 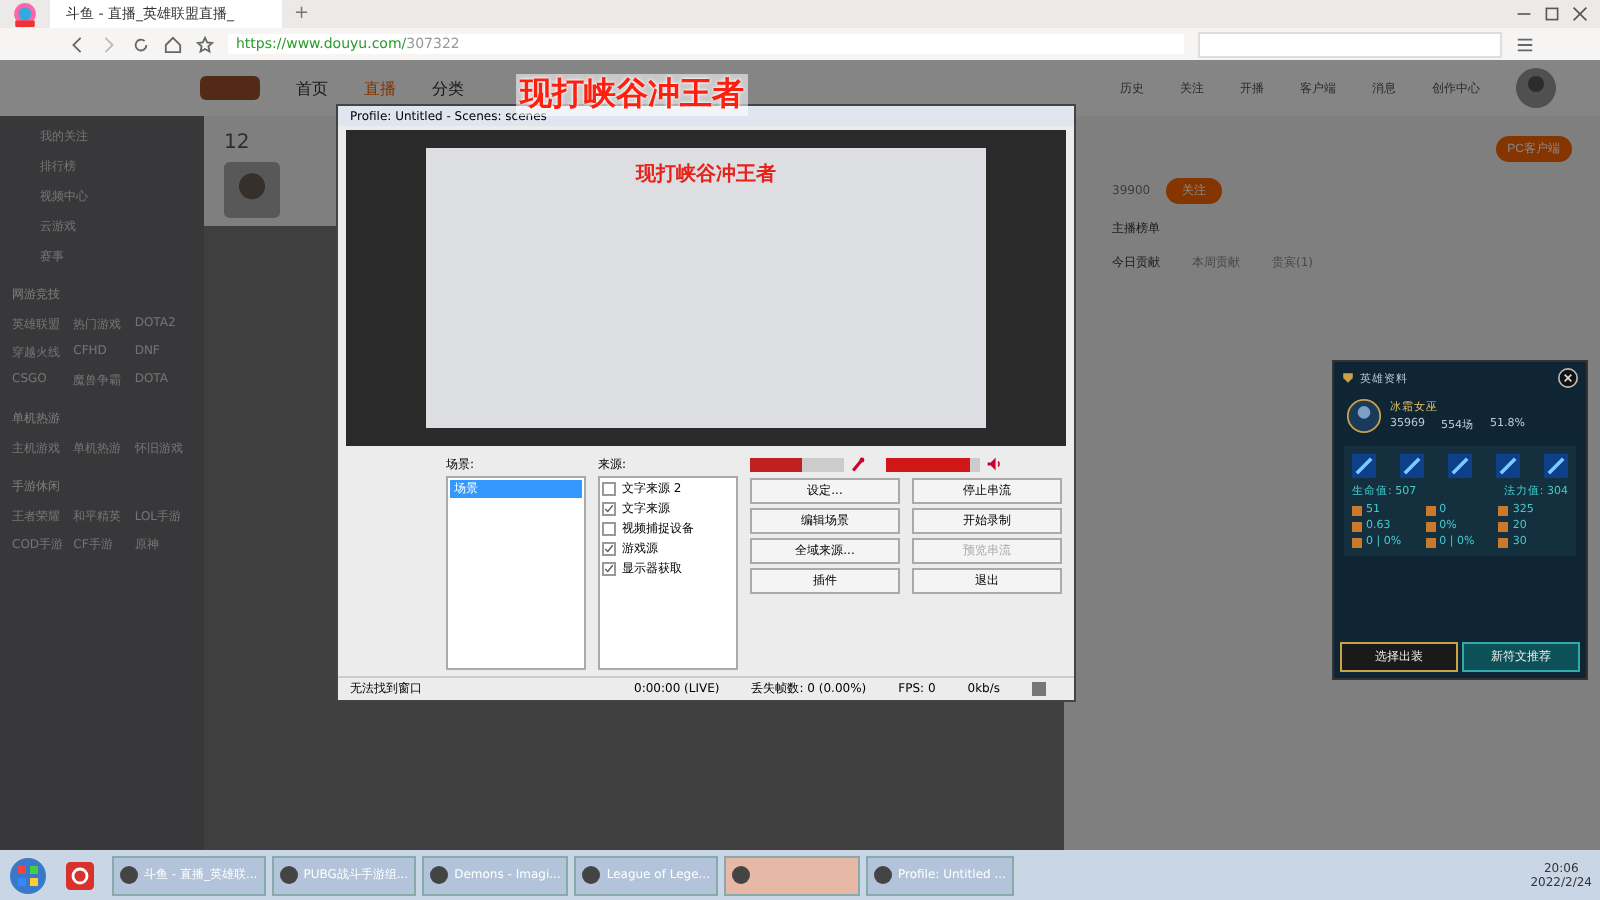 I want to click on music-app-icon, so click(x=80, y=875).